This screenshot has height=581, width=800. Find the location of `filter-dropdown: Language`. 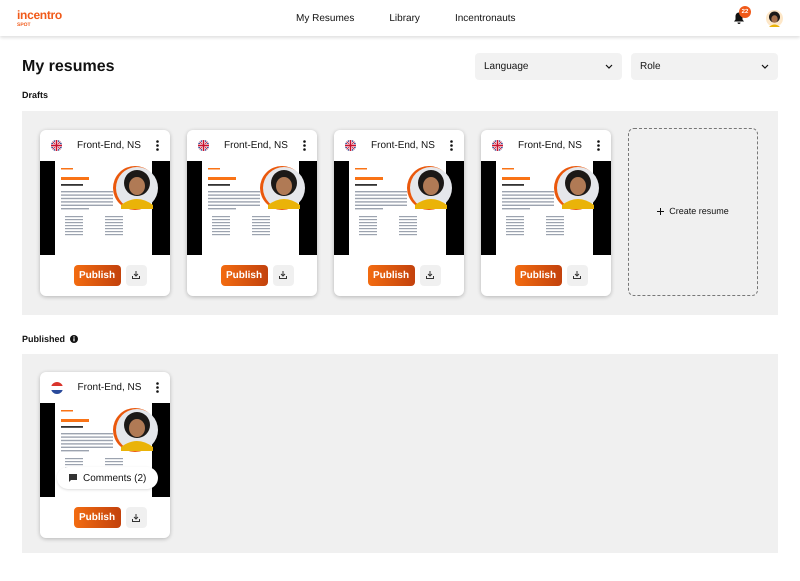

filter-dropdown: Language is located at coordinates (548, 66).